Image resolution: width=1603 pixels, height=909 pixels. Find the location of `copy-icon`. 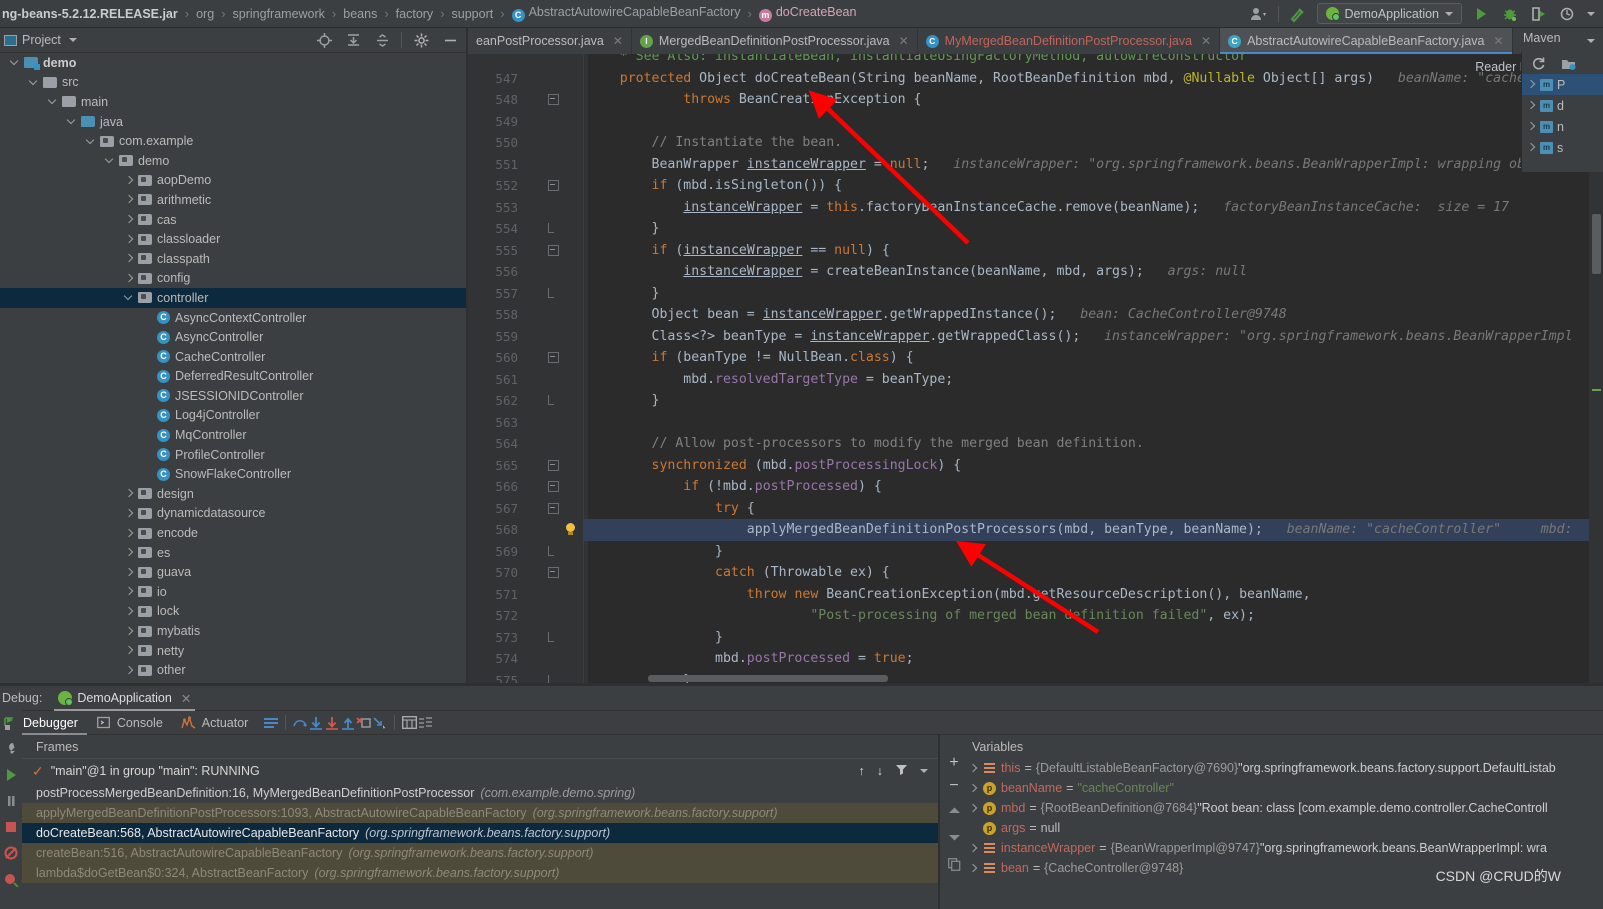

copy-icon is located at coordinates (954, 866).